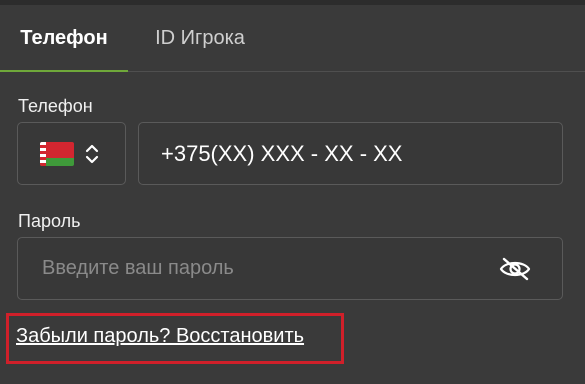 Image resolution: width=585 pixels, height=384 pixels. What do you see at coordinates (138, 268) in the screenshot?
I see `password-placeholder: Введите ваш пароль` at bounding box center [138, 268].